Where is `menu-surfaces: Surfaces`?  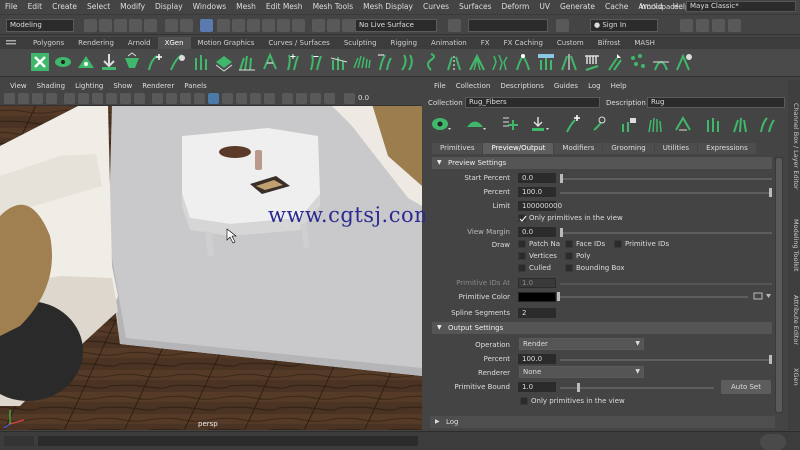 menu-surfaces: Surfaces is located at coordinates (475, 6).